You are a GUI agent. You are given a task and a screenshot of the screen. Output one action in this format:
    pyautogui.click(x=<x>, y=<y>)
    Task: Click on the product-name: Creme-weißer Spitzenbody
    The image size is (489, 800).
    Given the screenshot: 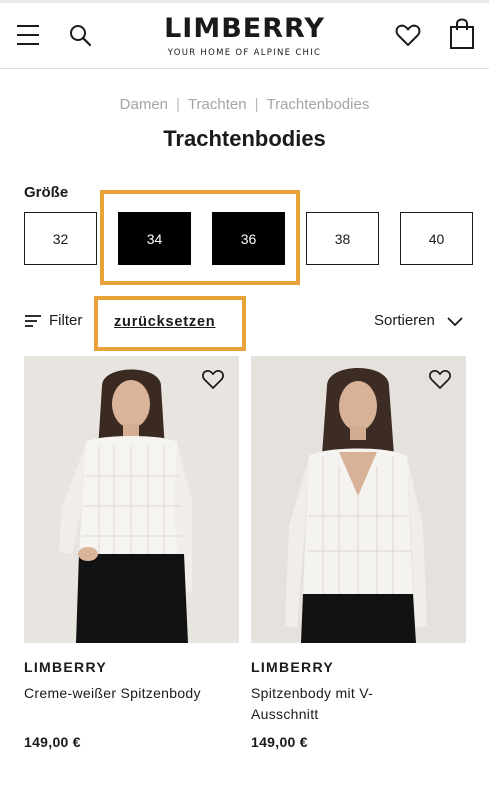 What is the action you would take?
    pyautogui.click(x=131, y=693)
    